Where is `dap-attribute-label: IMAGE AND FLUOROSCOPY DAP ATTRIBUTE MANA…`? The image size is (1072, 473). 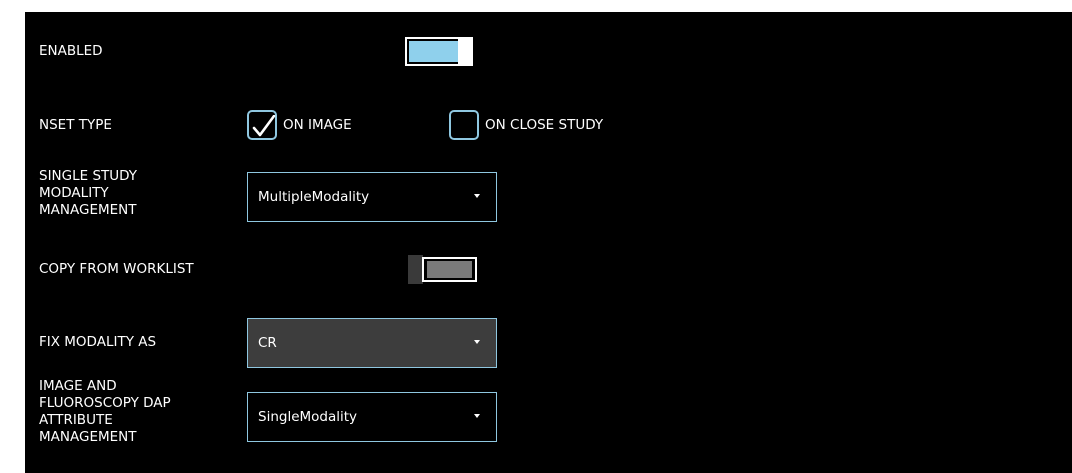 dap-attribute-label: IMAGE AND FLUOROSCOPY DAP ATTRIBUTE MANA… is located at coordinates (105, 412).